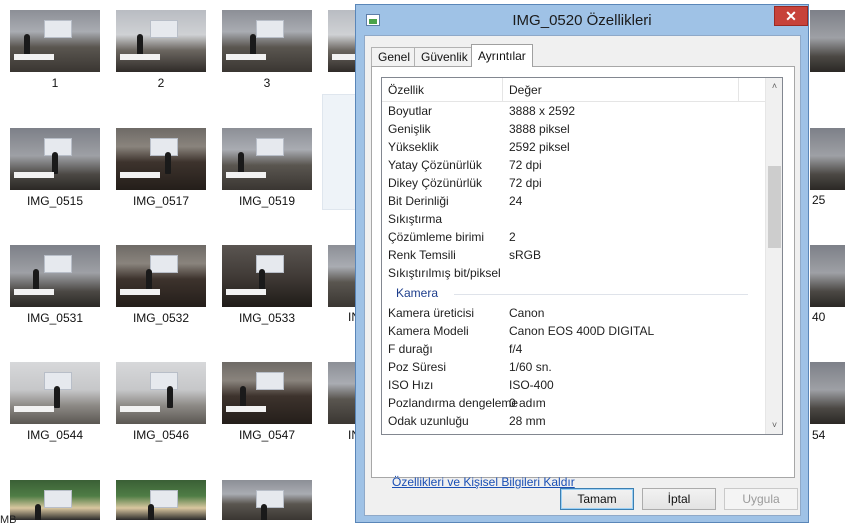  What do you see at coordinates (573, 331) in the screenshot?
I see `property-row: Kamera Modeli Canon EOS 400D DIGITAL` at bounding box center [573, 331].